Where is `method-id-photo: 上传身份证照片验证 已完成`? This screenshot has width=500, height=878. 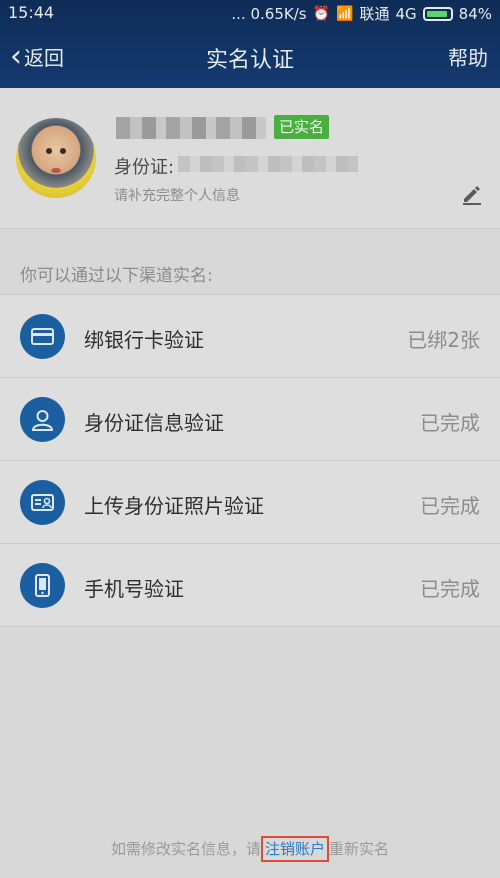
method-id-photo: 上传身份证照片验证 已完成 is located at coordinates (250, 502).